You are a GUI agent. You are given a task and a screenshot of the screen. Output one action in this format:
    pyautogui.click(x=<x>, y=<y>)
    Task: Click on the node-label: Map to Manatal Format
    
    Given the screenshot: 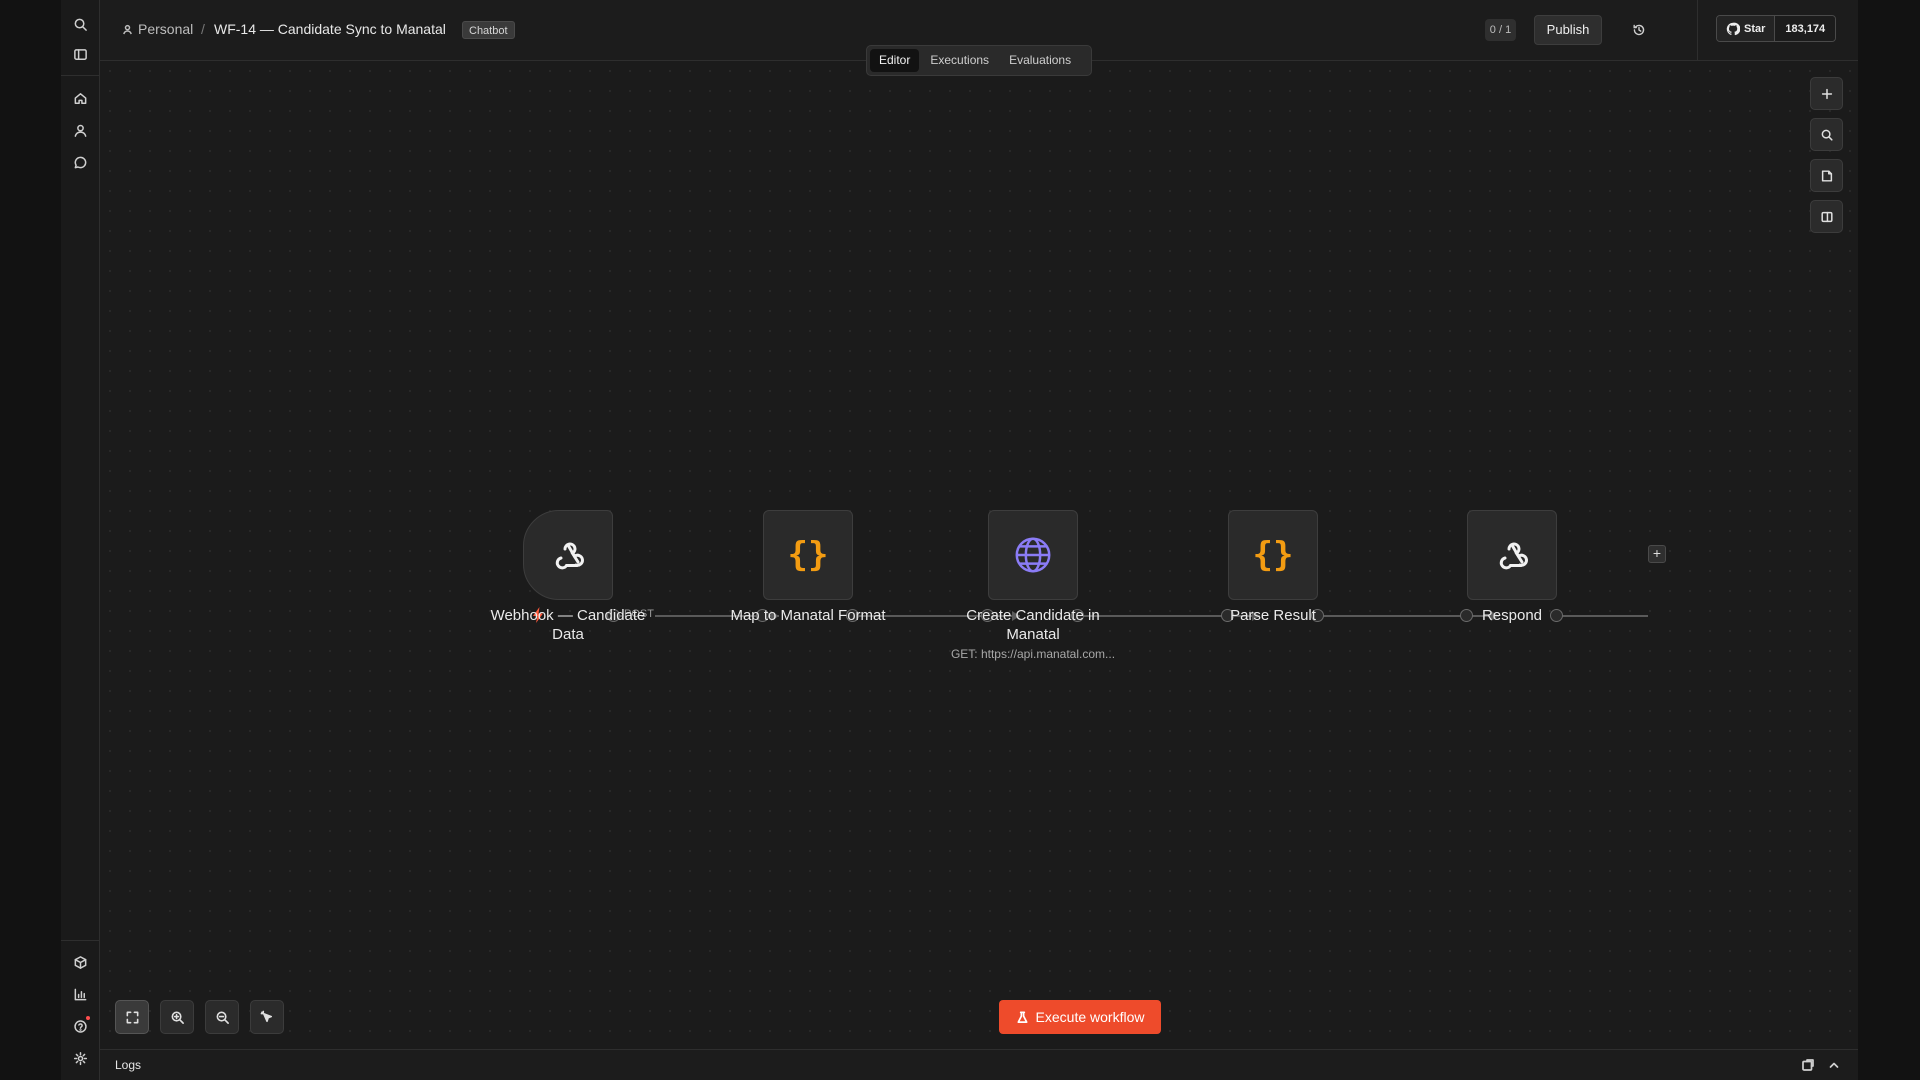 What is the action you would take?
    pyautogui.click(x=808, y=615)
    